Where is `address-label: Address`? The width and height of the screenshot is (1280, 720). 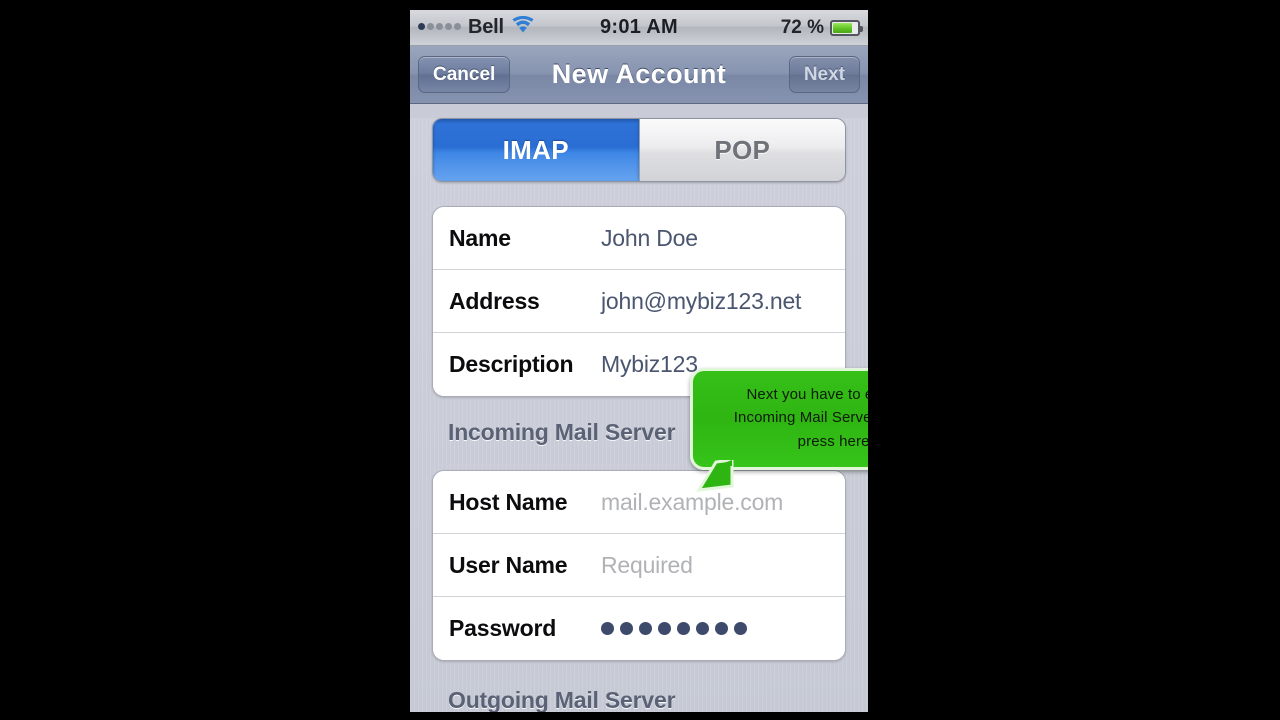
address-label: Address is located at coordinates (494, 300).